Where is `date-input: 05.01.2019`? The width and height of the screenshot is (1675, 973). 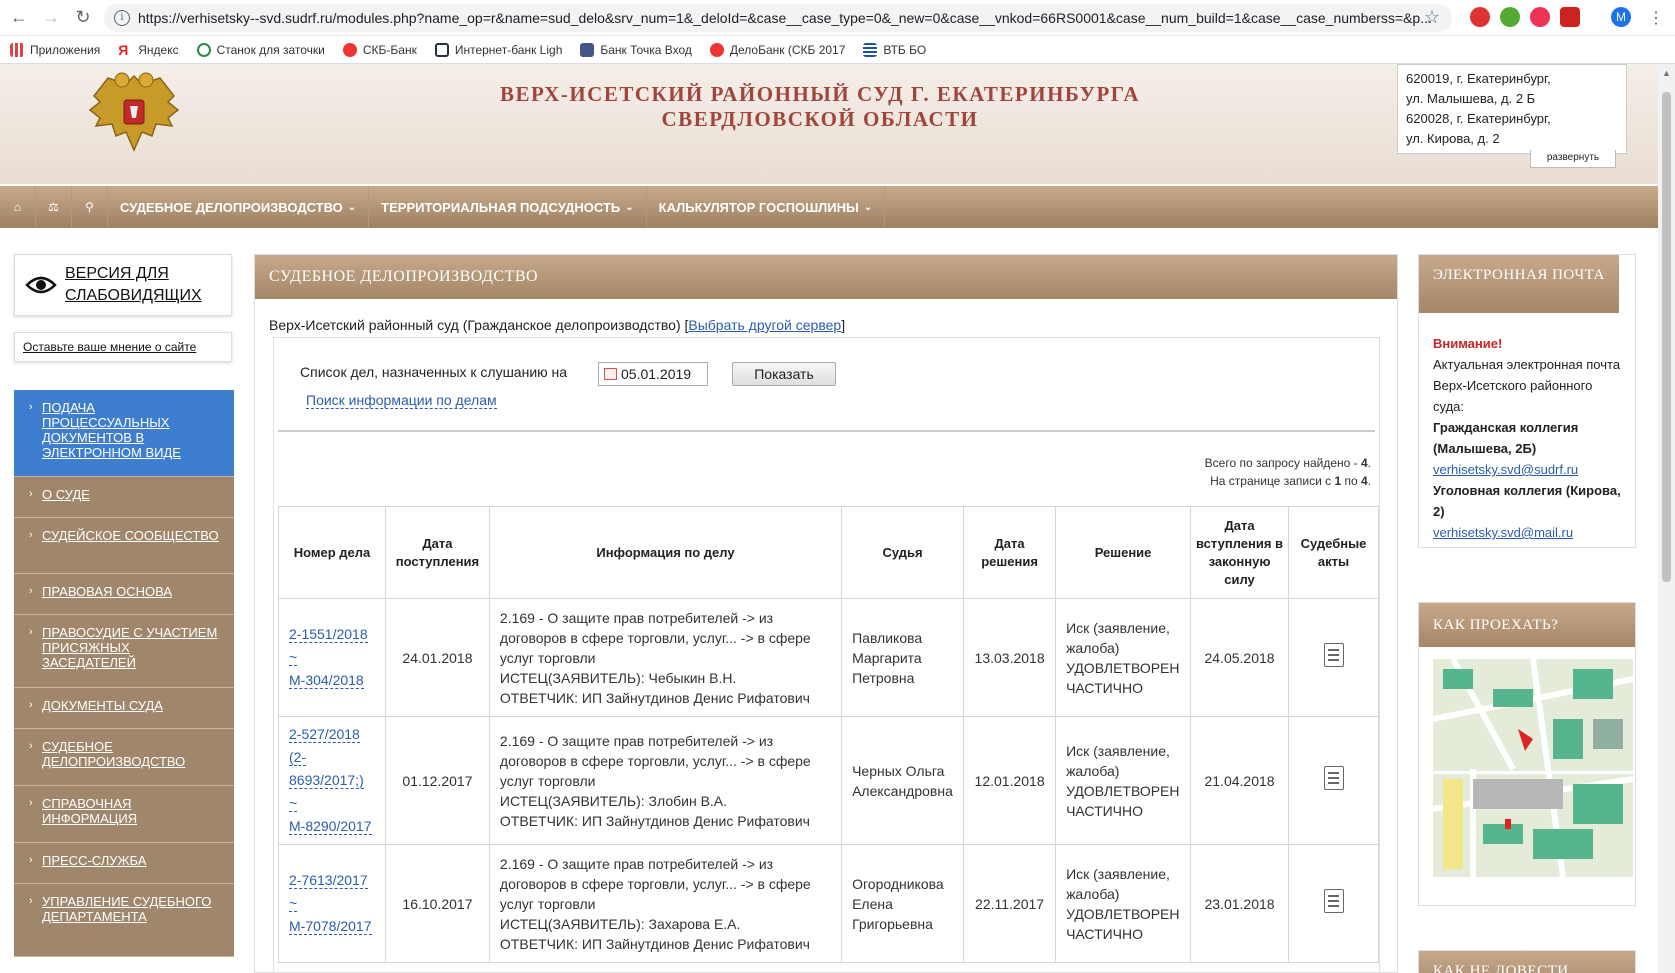
date-input: 05.01.2019 is located at coordinates (653, 374).